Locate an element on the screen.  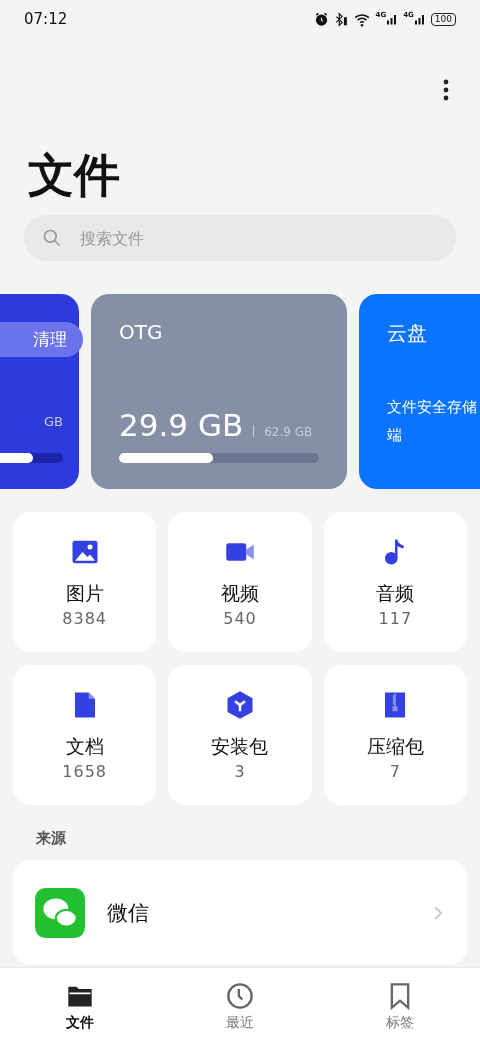
category-card: 压缩包 7 is located at coordinates (395, 735).